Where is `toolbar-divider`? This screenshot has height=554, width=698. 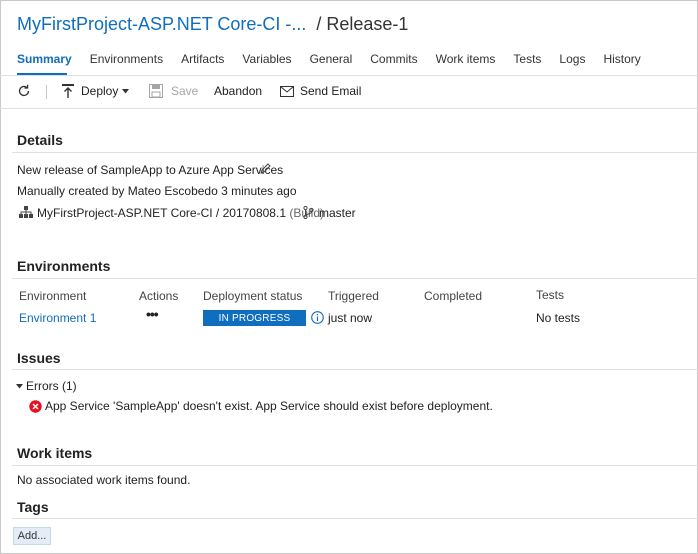 toolbar-divider is located at coordinates (46, 92).